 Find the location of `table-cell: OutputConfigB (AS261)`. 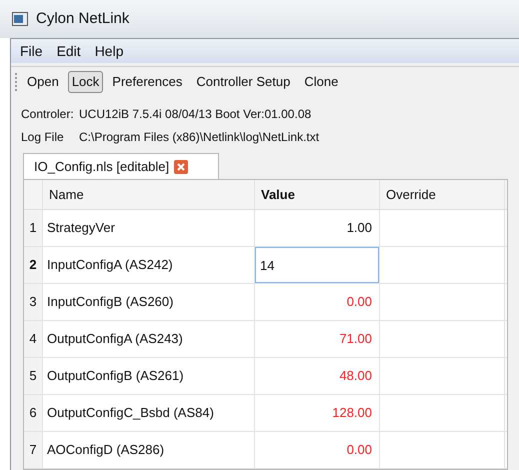

table-cell: OutputConfigB (AS261) is located at coordinates (149, 376).